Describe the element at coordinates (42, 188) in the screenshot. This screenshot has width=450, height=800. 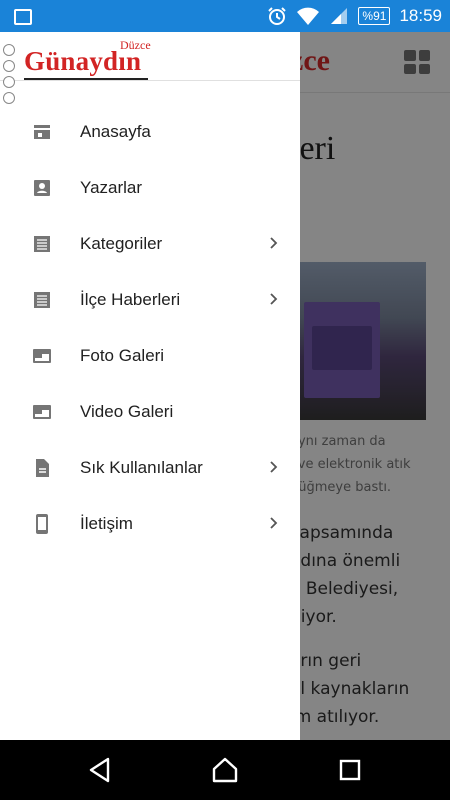
I see `contact-icon` at that location.